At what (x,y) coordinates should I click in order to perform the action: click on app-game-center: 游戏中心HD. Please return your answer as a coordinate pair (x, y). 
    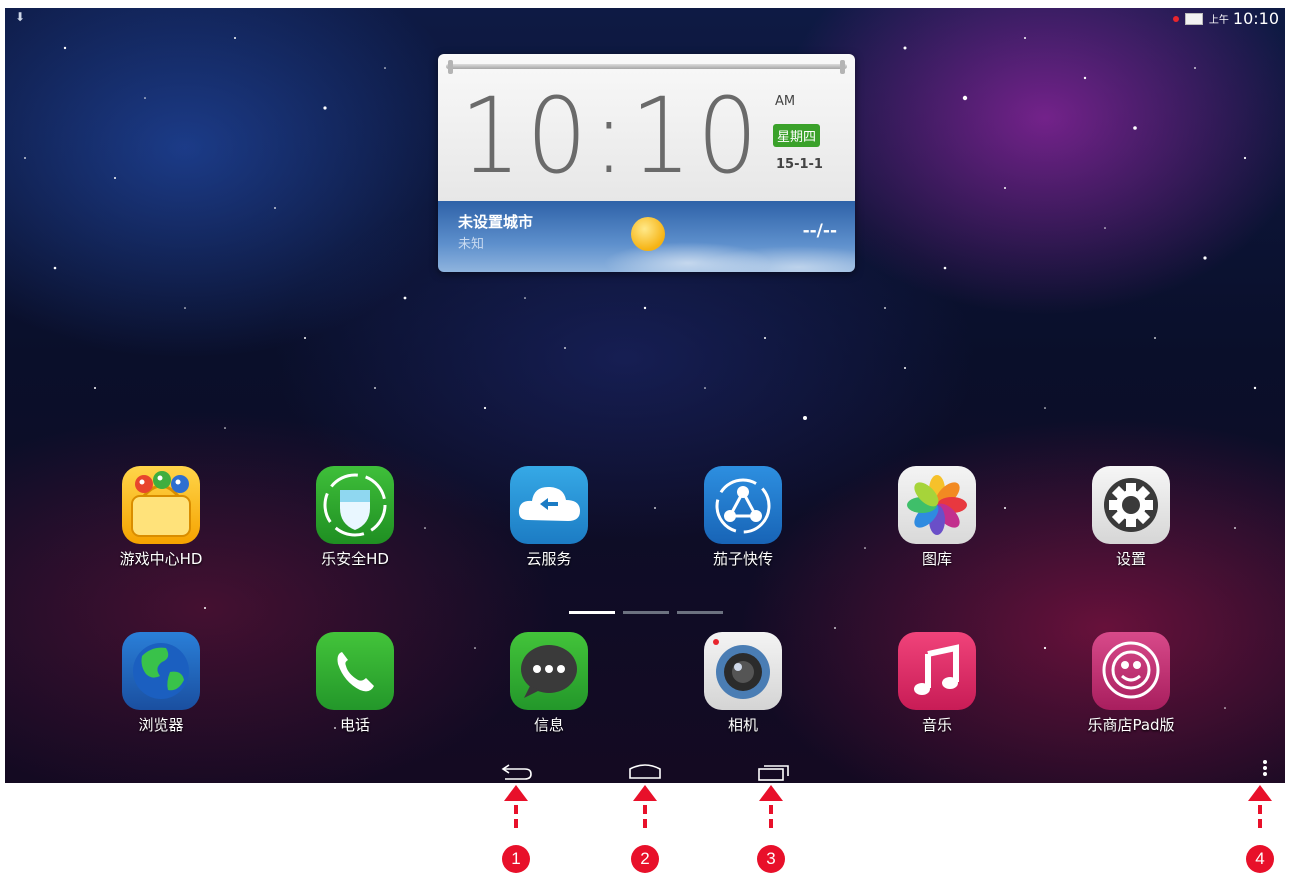
    Looking at the image, I should click on (161, 517).